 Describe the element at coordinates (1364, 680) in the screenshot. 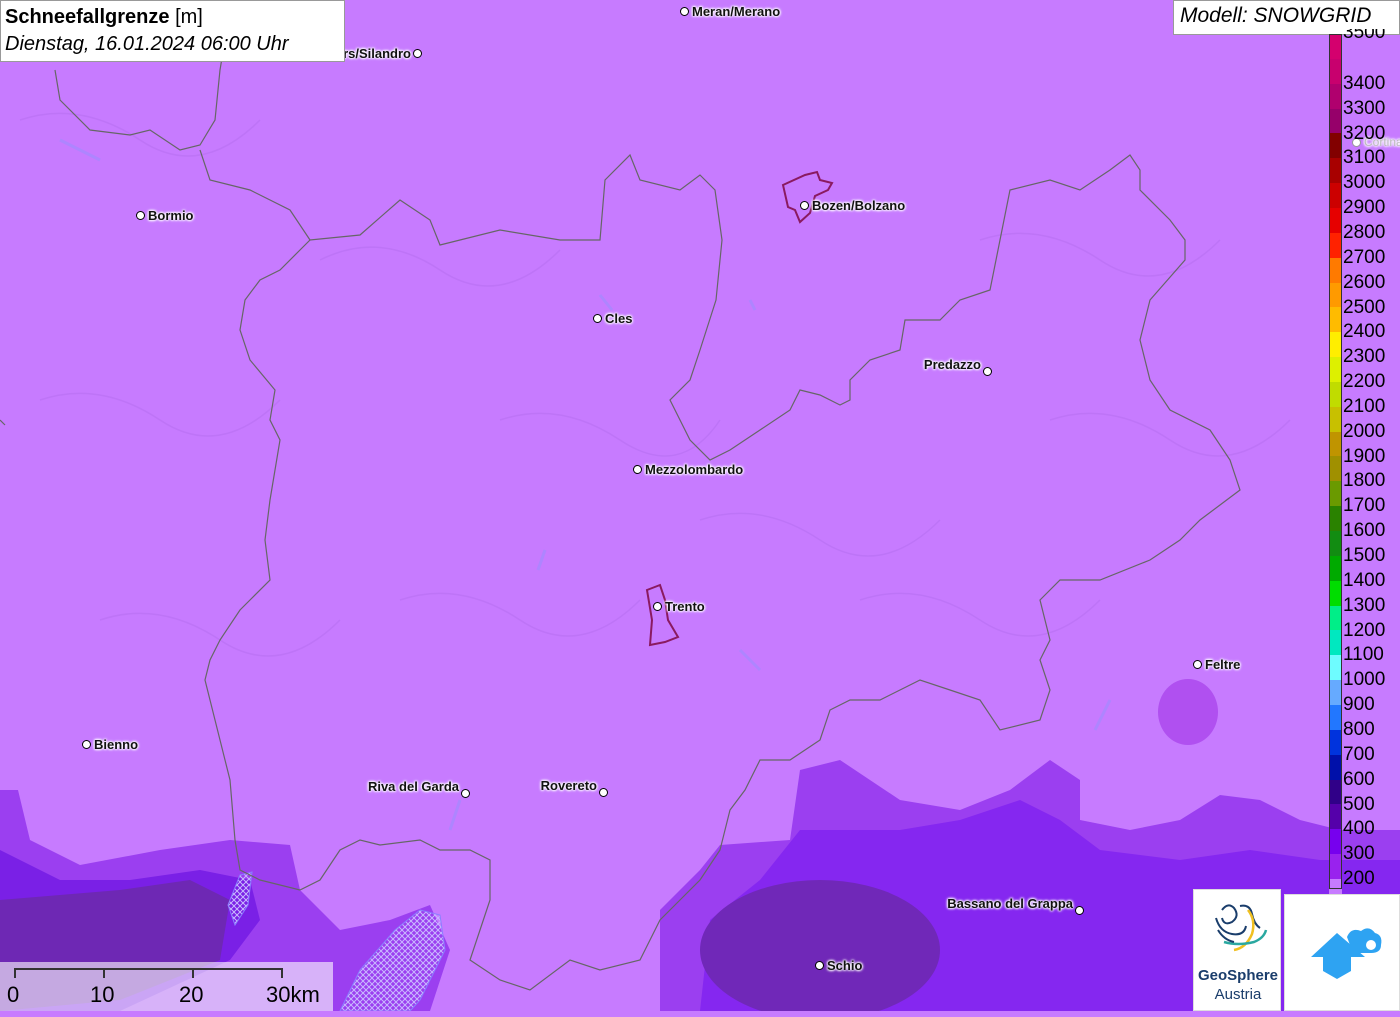

I see `legend-label: 1000` at that location.